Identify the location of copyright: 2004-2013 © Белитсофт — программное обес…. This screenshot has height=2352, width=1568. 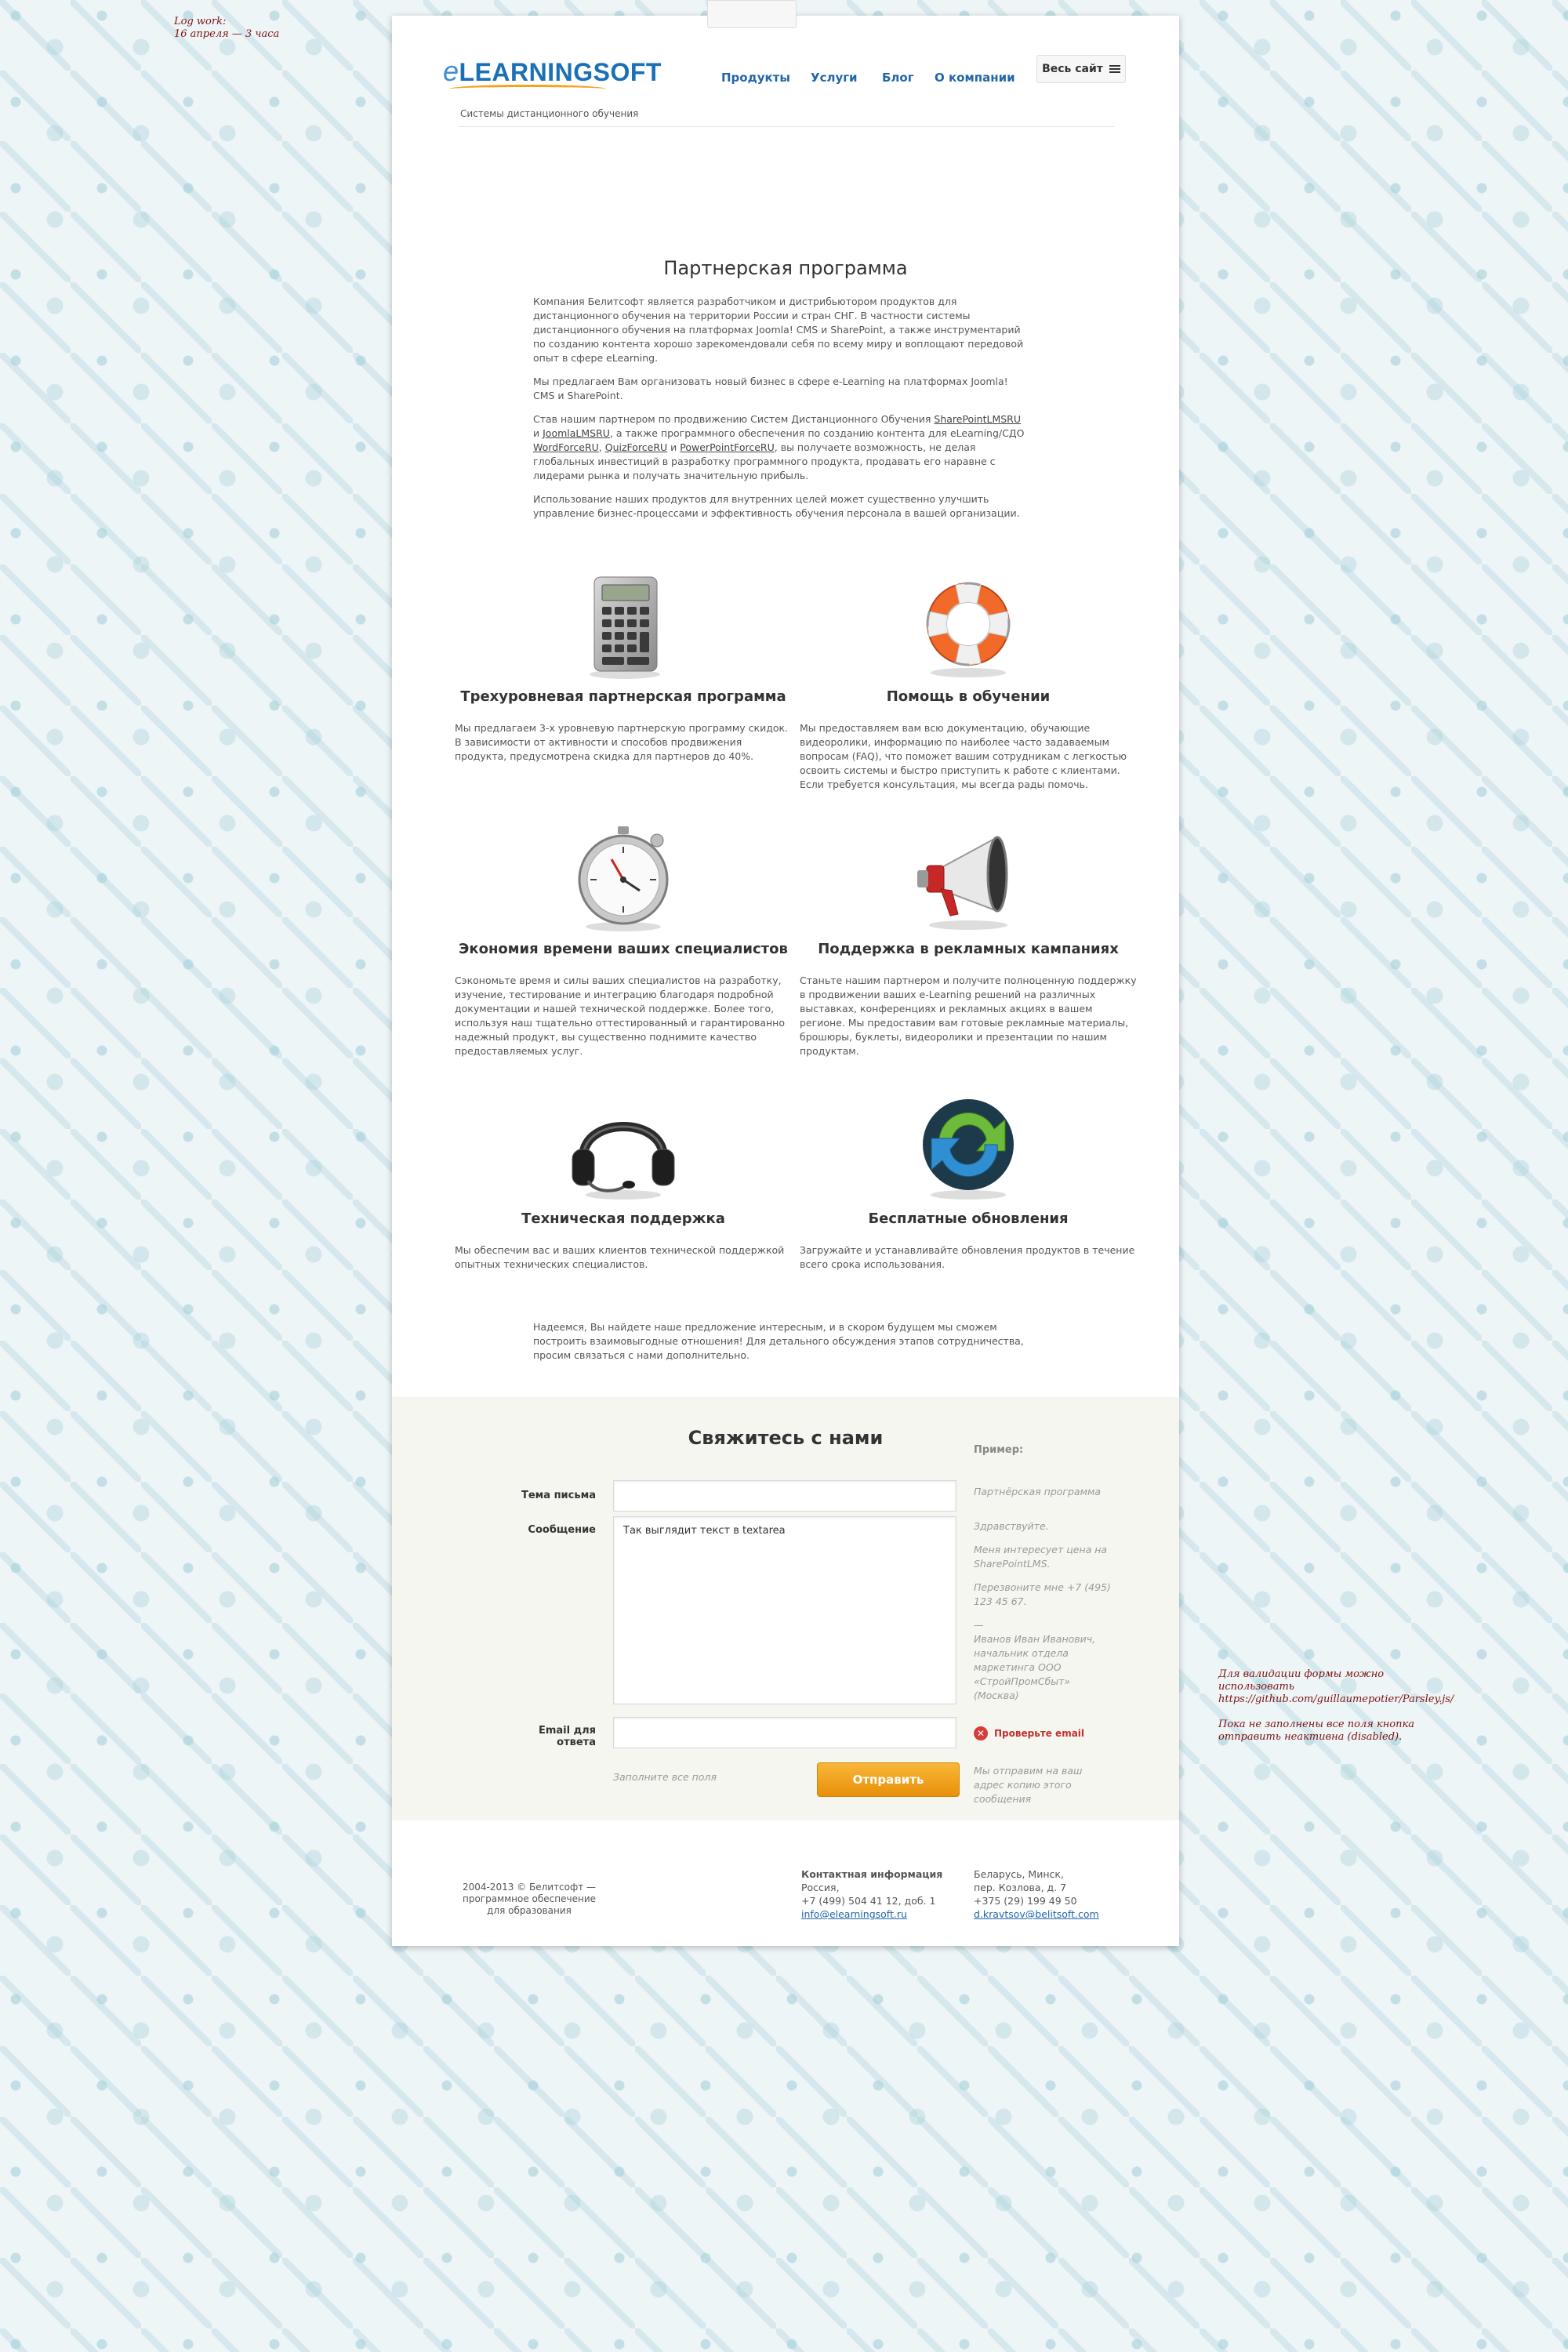
(529, 1899).